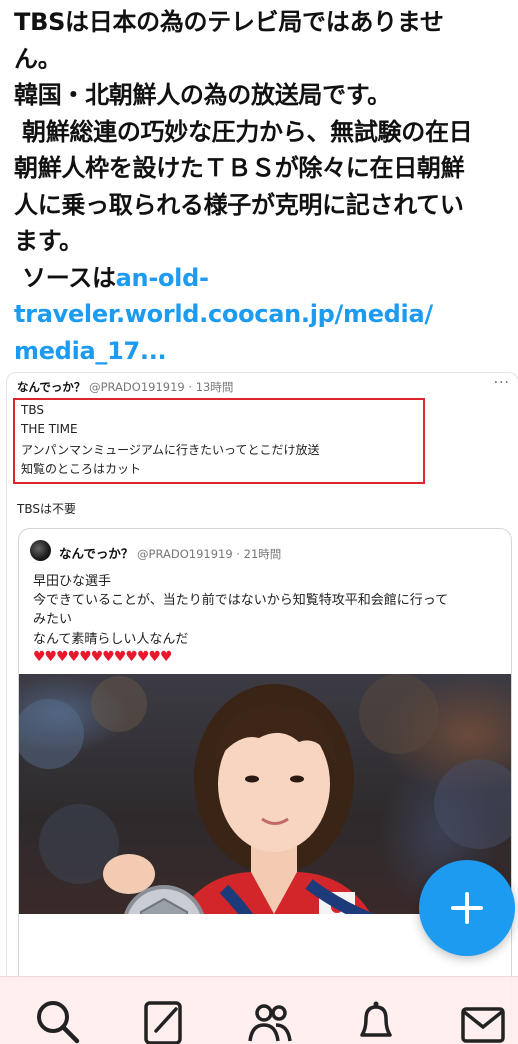 The image size is (518, 1044). What do you see at coordinates (32, 410) in the screenshot?
I see `highlight-line: TBS` at bounding box center [32, 410].